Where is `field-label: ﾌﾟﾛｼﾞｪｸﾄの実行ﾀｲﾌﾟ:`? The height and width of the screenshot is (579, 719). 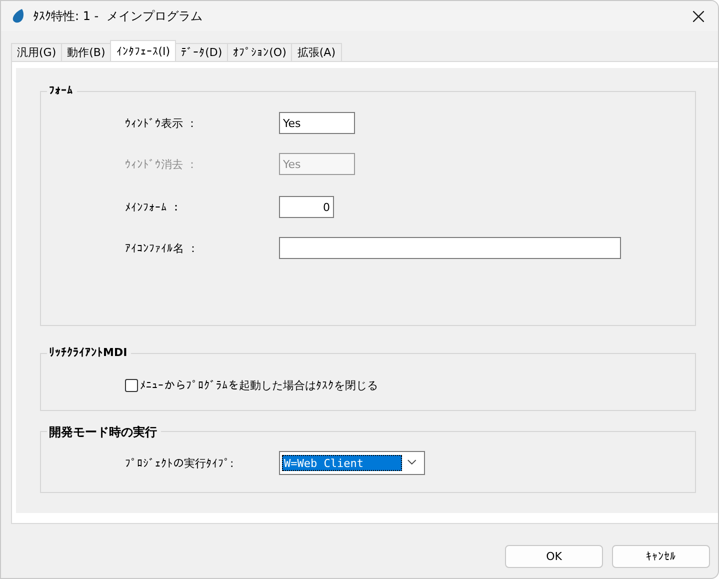
field-label: ﾌﾟﾛｼﾞｪｸﾄの実行ﾀｲﾌﾟ: is located at coordinates (179, 463).